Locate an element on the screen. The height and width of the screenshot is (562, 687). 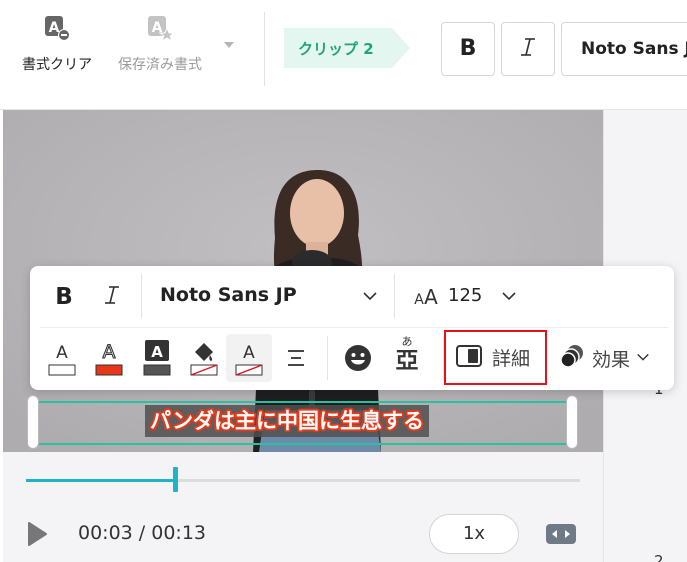
highlight-color-icon: A is located at coordinates (249, 360).